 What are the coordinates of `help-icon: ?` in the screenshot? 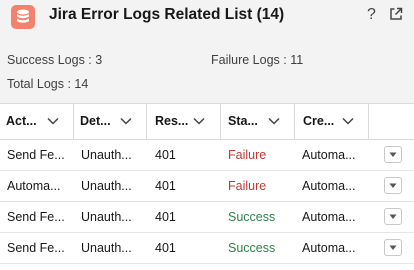 It's located at (373, 15).